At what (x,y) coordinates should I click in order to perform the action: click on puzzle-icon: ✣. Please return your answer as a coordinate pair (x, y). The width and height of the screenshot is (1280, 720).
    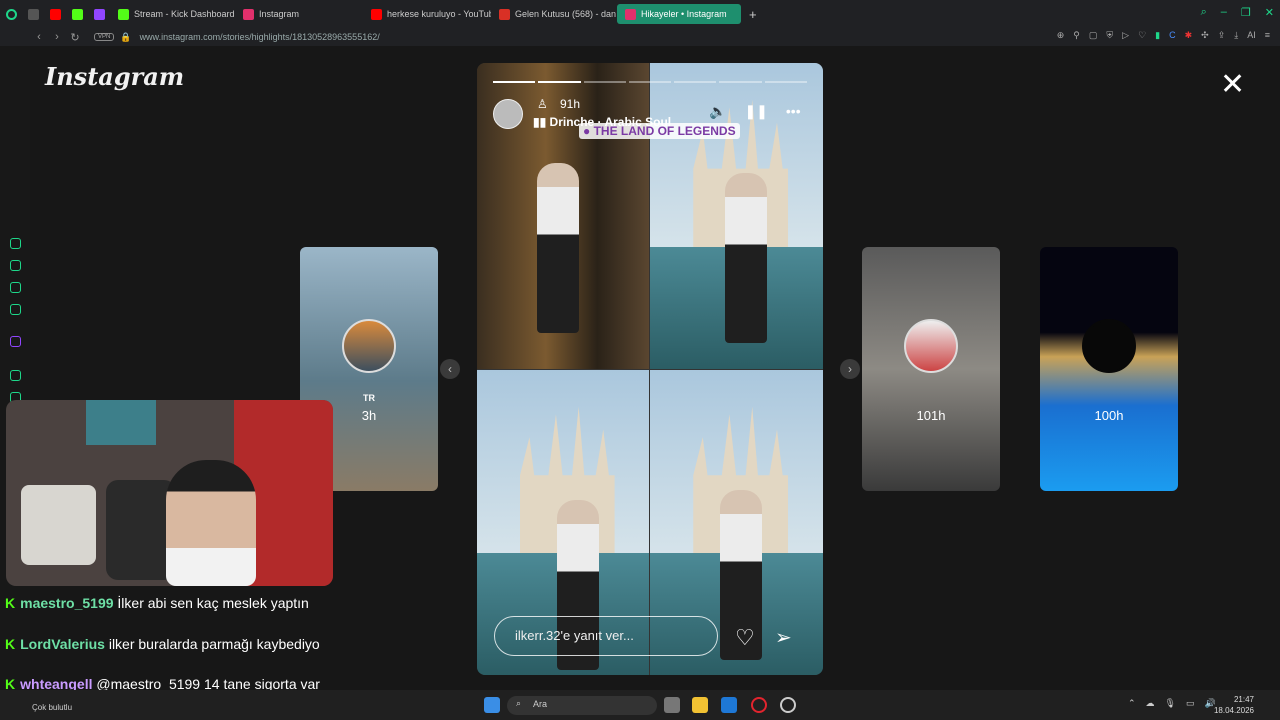
    Looking at the image, I should click on (1205, 35).